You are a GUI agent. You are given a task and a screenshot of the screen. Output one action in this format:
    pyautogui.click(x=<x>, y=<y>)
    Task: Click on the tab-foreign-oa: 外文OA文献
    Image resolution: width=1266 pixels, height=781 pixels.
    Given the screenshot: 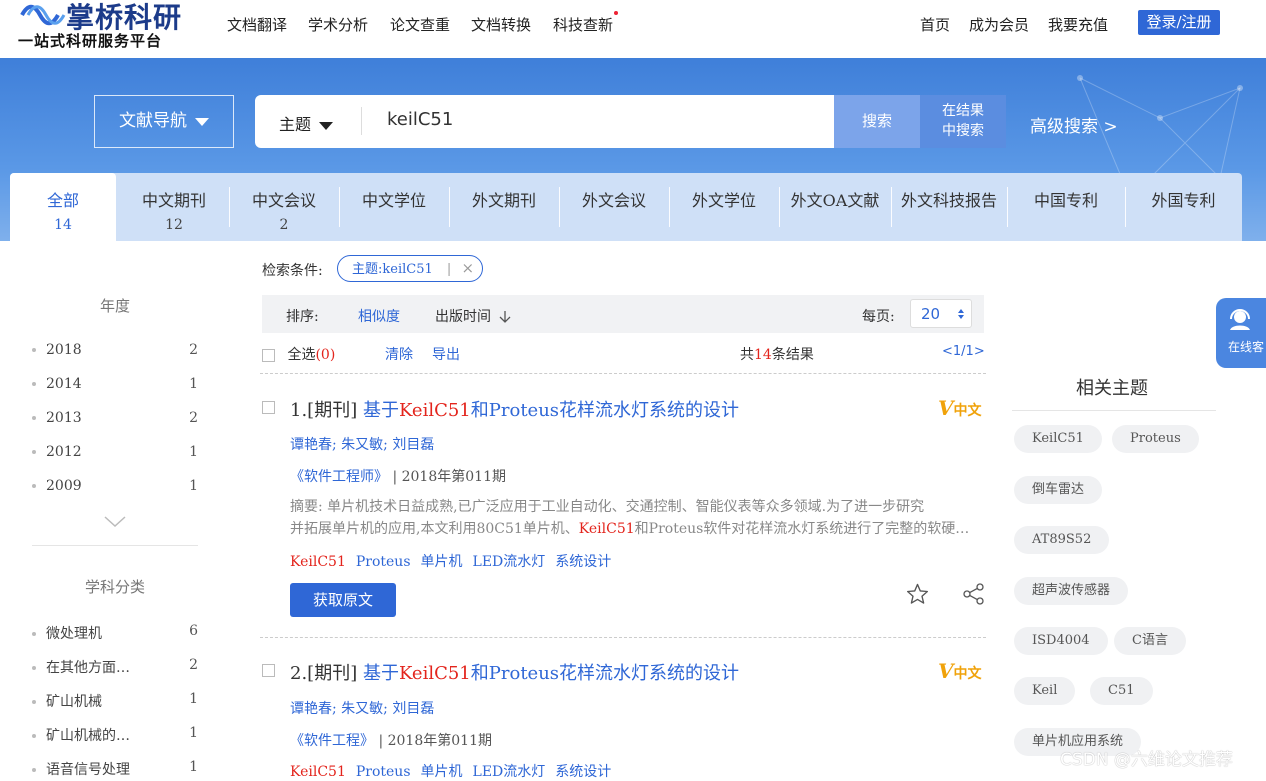 What is the action you would take?
    pyautogui.click(x=835, y=207)
    